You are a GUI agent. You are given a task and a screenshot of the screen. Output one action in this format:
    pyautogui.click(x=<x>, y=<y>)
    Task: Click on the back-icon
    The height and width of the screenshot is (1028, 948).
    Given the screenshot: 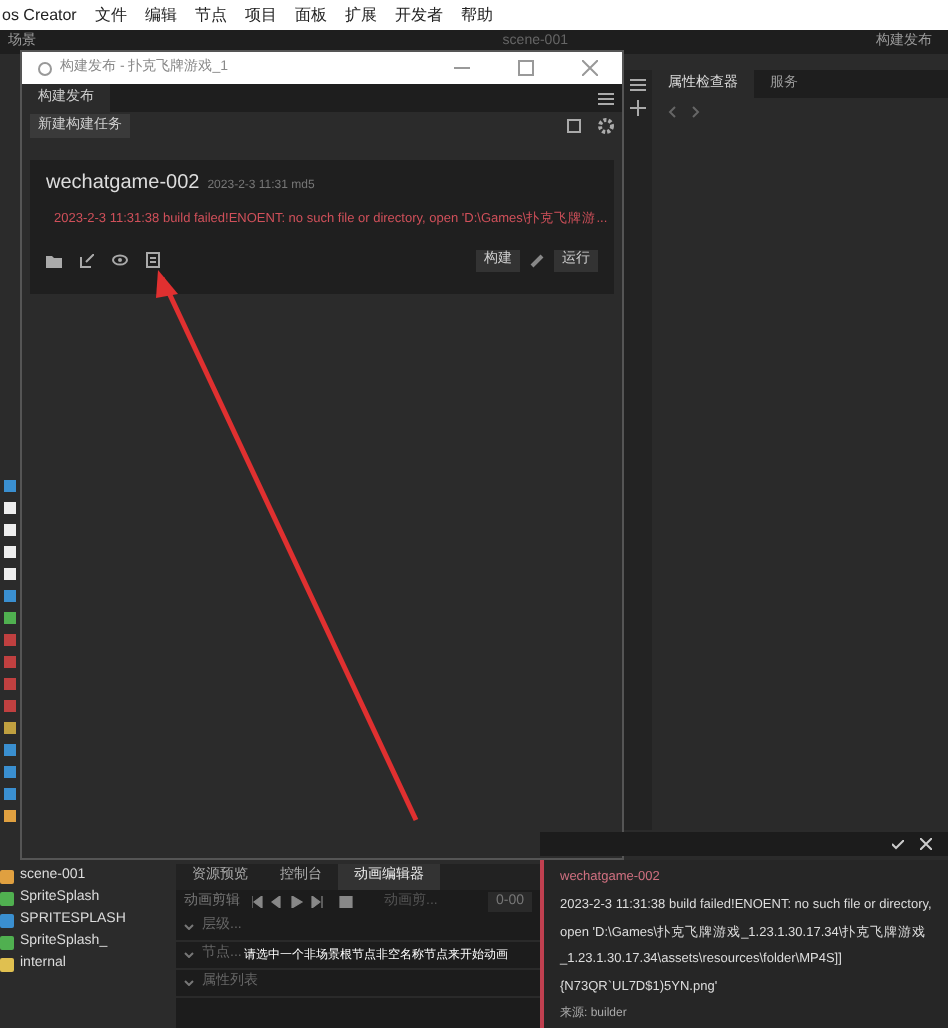 What is the action you would take?
    pyautogui.click(x=672, y=112)
    